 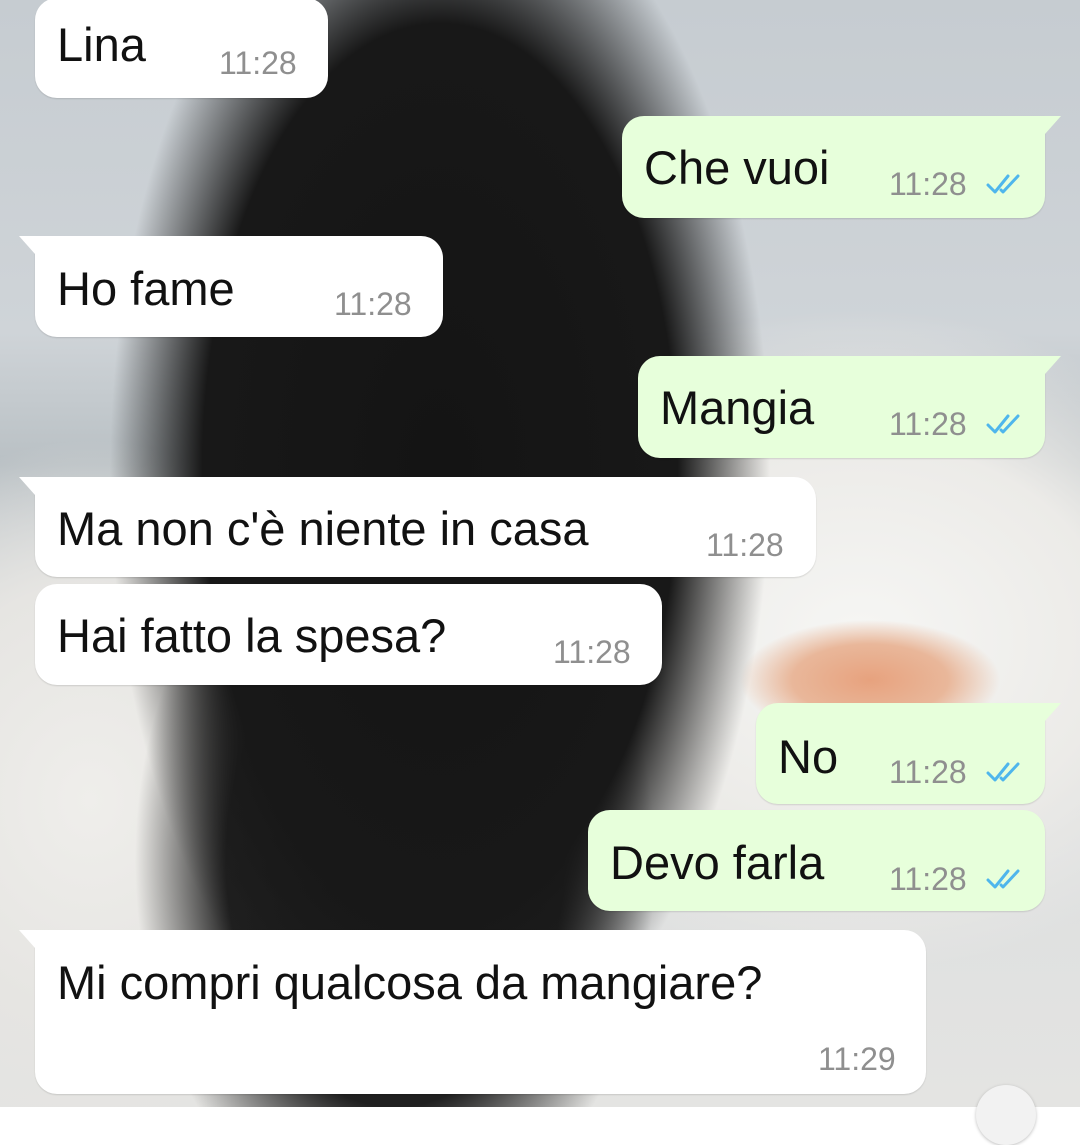 What do you see at coordinates (252, 635) in the screenshot?
I see `message-text: Hai fatto la spesa?` at bounding box center [252, 635].